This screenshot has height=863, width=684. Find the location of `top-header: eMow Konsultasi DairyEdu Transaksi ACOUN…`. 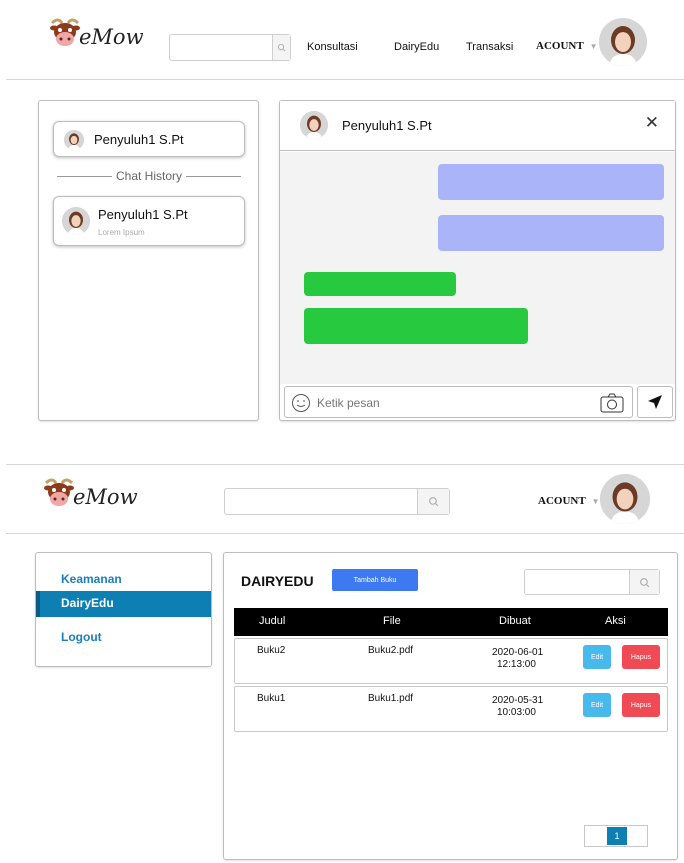

top-header: eMow Konsultasi DairyEdu Transaksi ACOUN… is located at coordinates (345, 40).